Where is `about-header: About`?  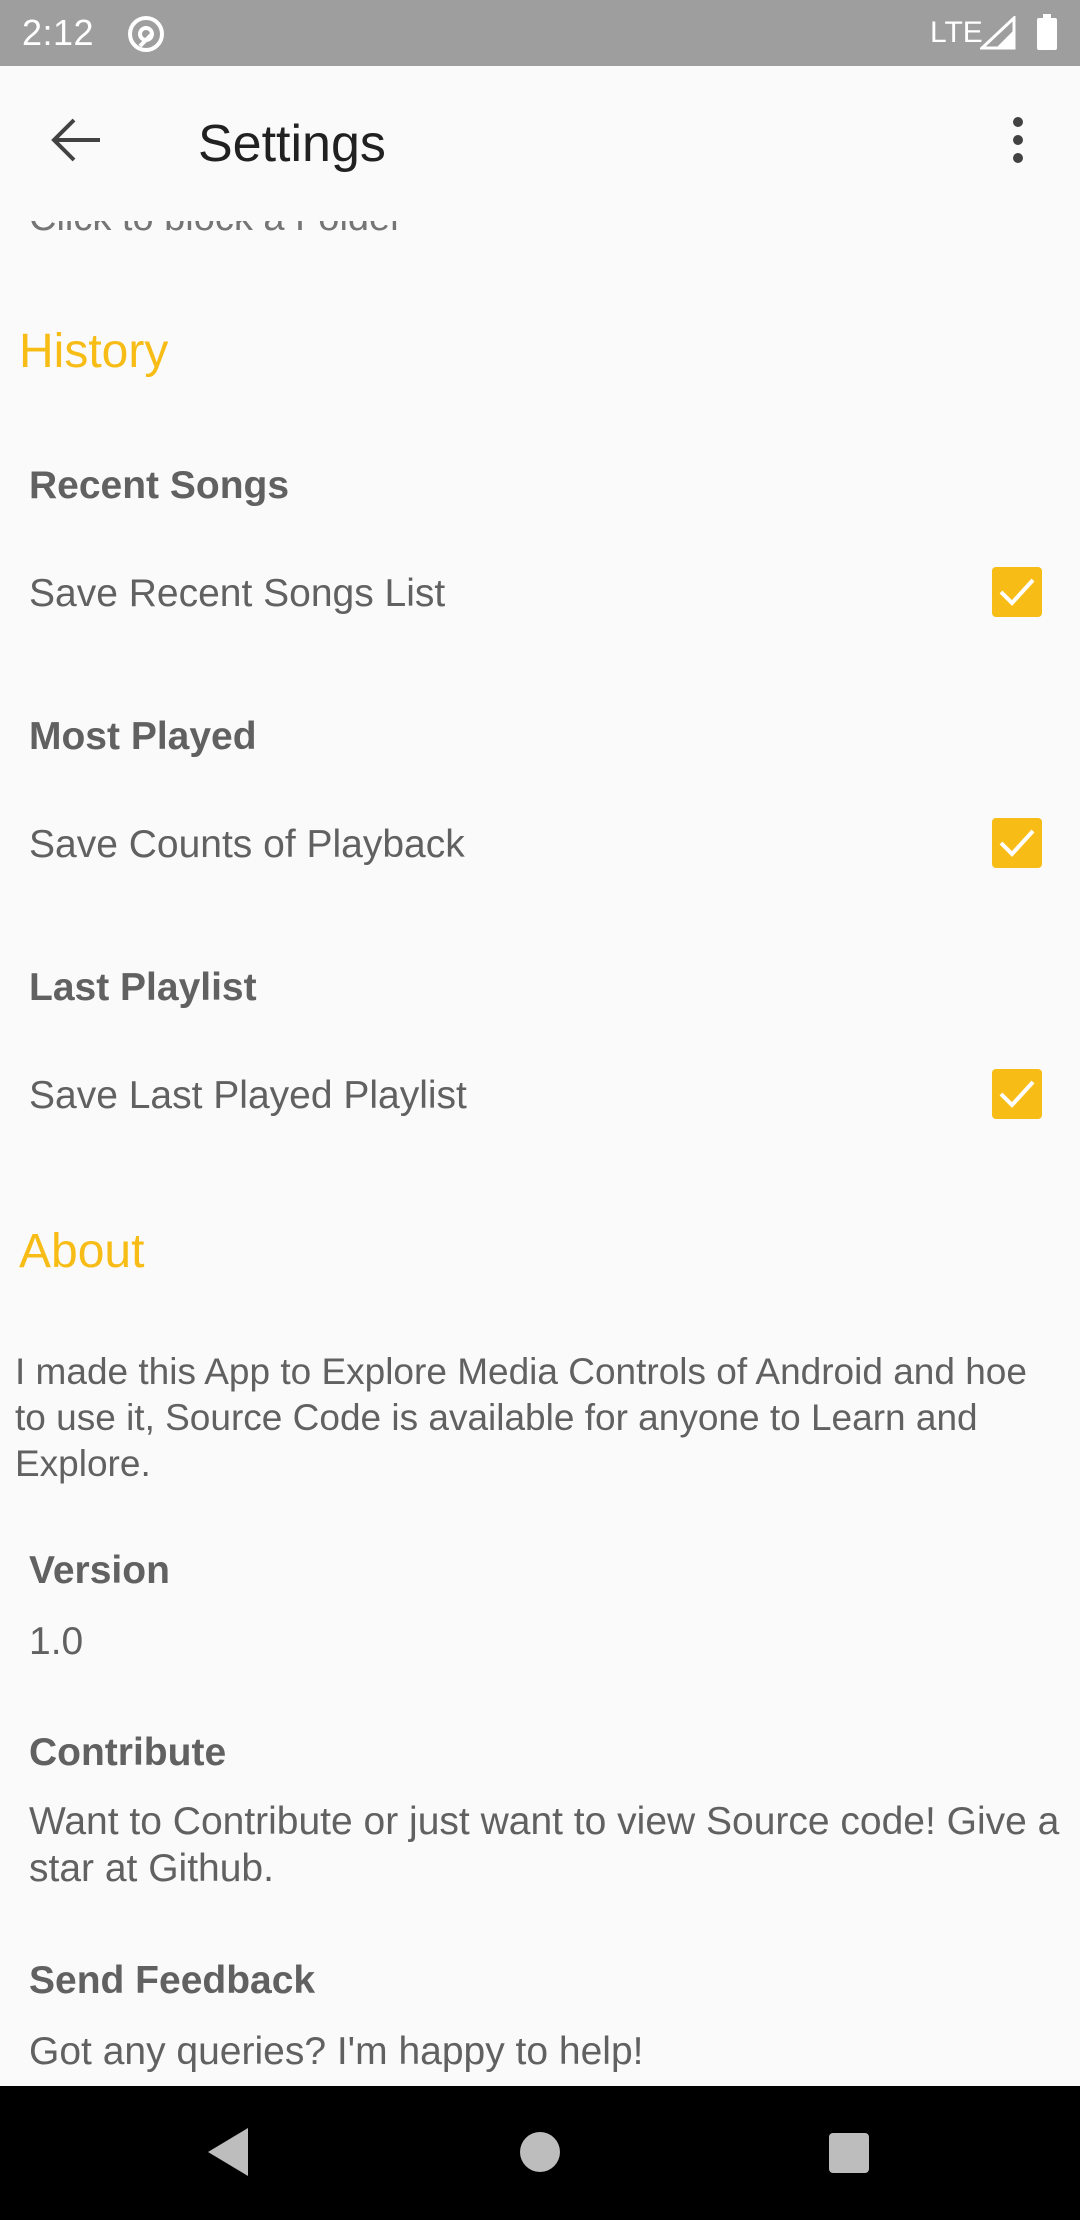 about-header: About is located at coordinates (82, 1251).